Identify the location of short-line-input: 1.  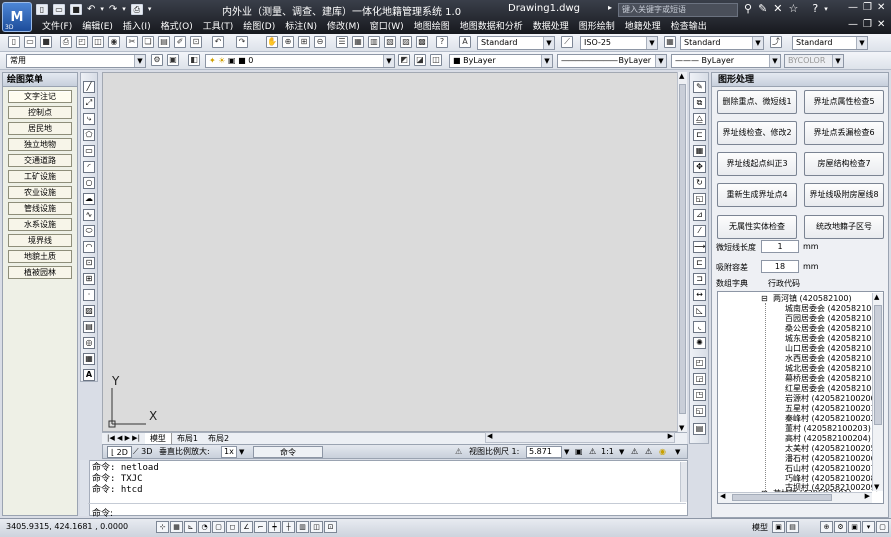
(780, 246).